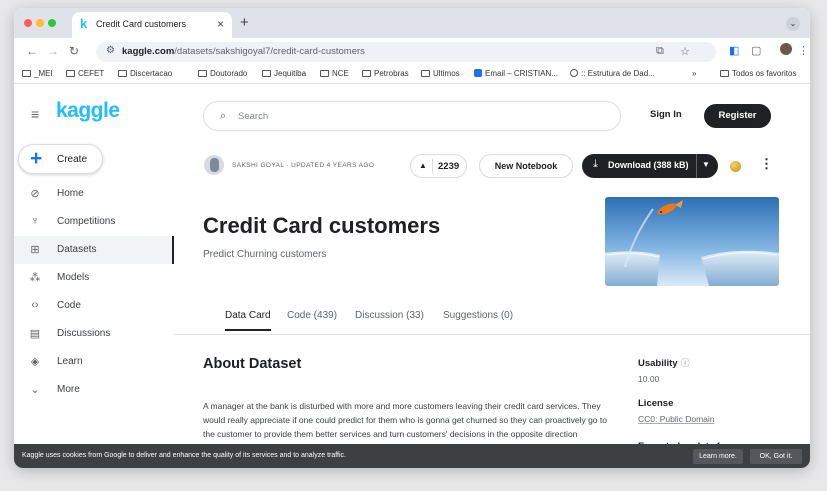  Describe the element at coordinates (284, 73) in the screenshot. I see `bookmark-folder: Jequitiba` at that location.